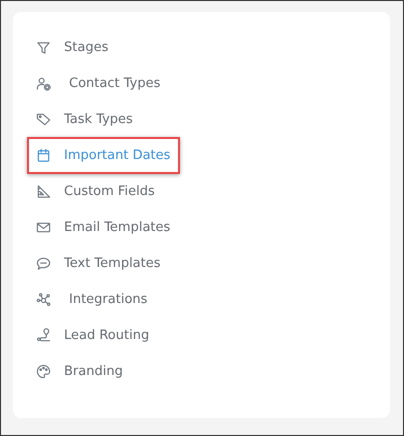  What do you see at coordinates (43, 155) in the screenshot?
I see `calendar-icon` at bounding box center [43, 155].